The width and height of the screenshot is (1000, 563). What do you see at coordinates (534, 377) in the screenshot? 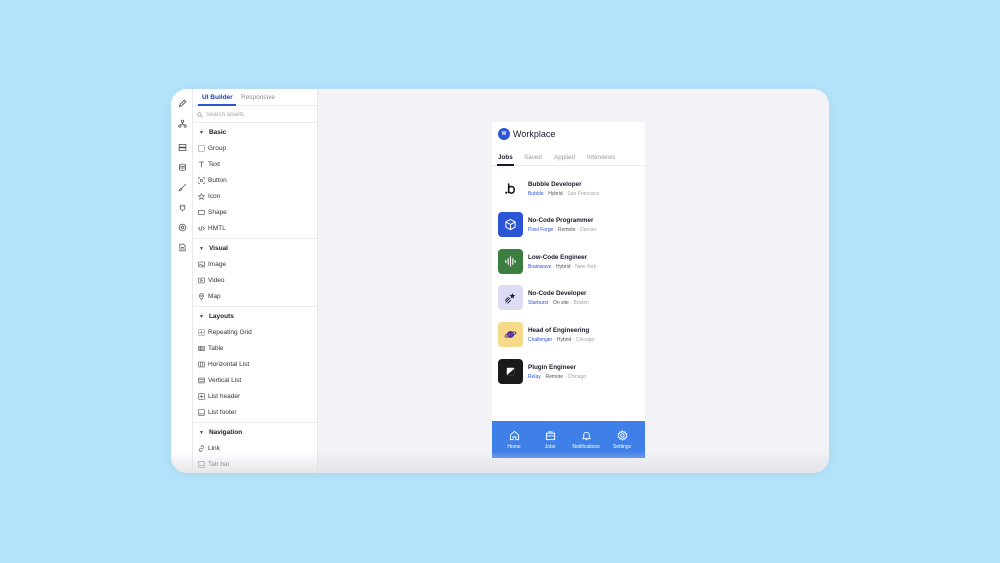
I see `job-company: Relay` at bounding box center [534, 377].